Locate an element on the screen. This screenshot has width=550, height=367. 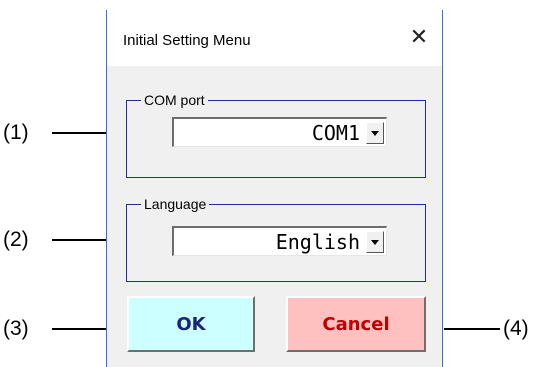
ok-button: OK is located at coordinates (191, 324).